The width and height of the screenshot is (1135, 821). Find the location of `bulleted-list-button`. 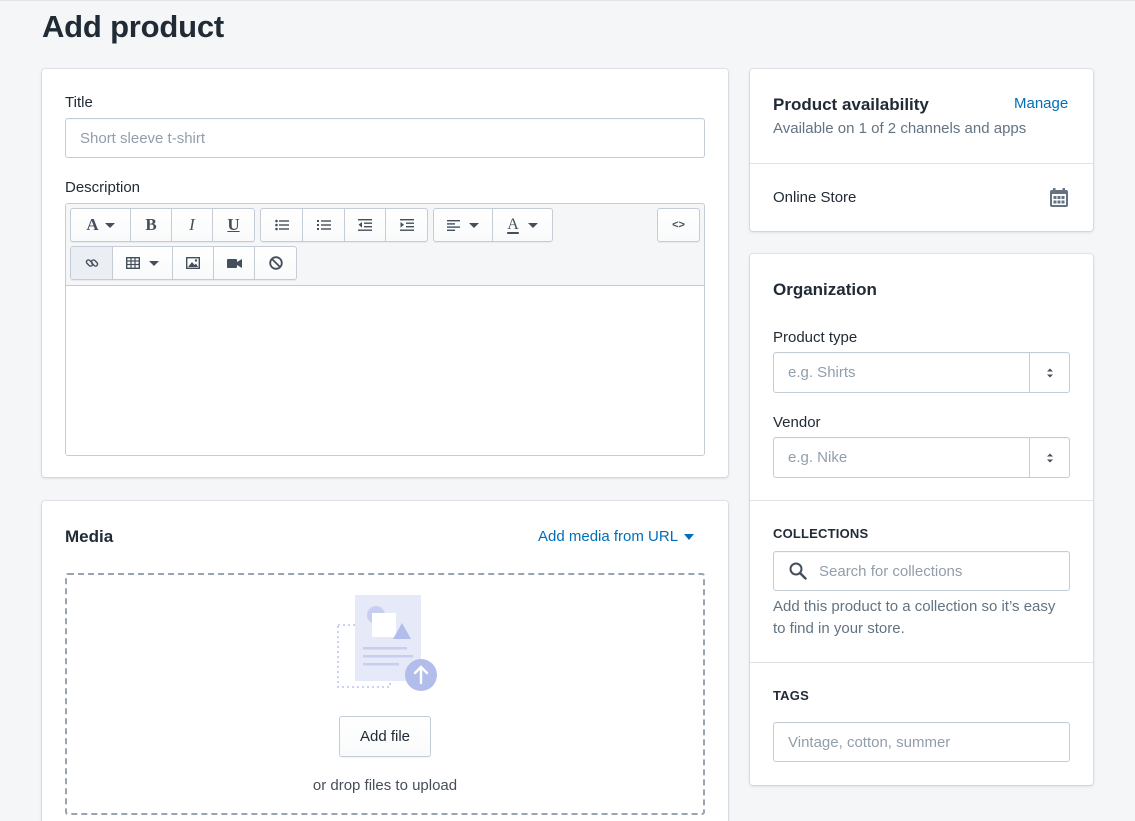

bulleted-list-button is located at coordinates (282, 225).